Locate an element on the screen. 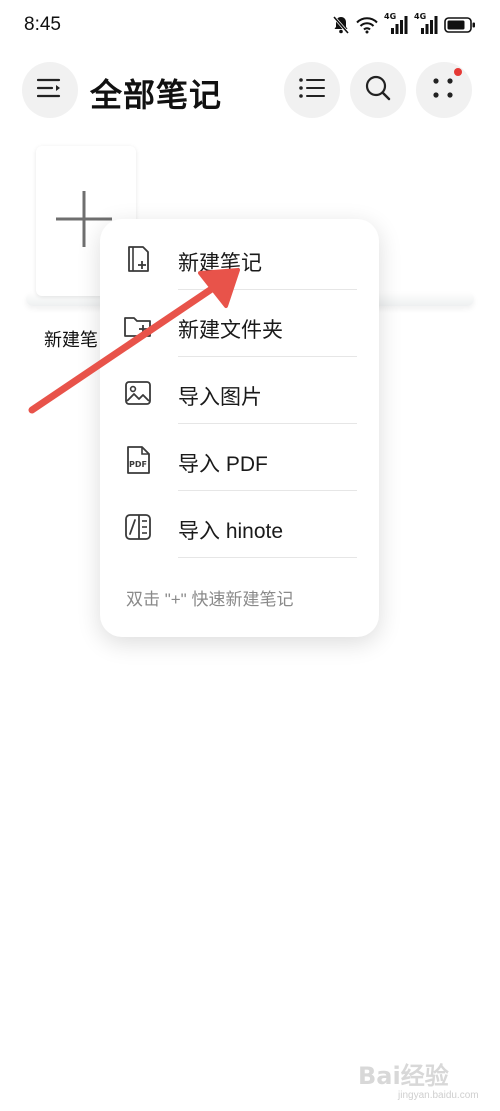 The height and width of the screenshot is (1111, 500). list-view-icon is located at coordinates (312, 90).